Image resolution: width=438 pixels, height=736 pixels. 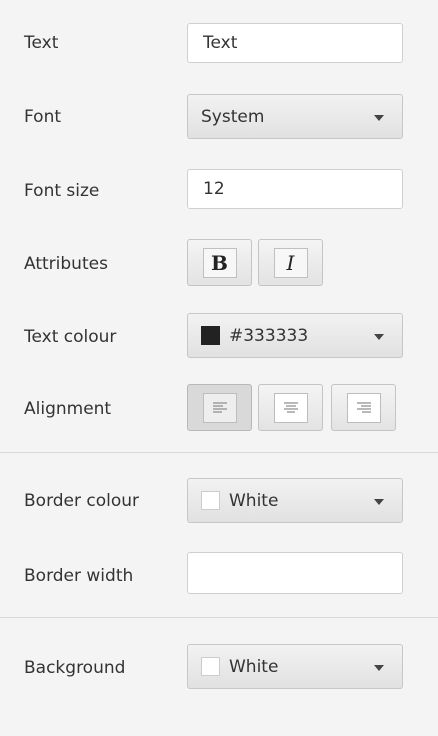 I want to click on background-label: Background, so click(x=75, y=668).